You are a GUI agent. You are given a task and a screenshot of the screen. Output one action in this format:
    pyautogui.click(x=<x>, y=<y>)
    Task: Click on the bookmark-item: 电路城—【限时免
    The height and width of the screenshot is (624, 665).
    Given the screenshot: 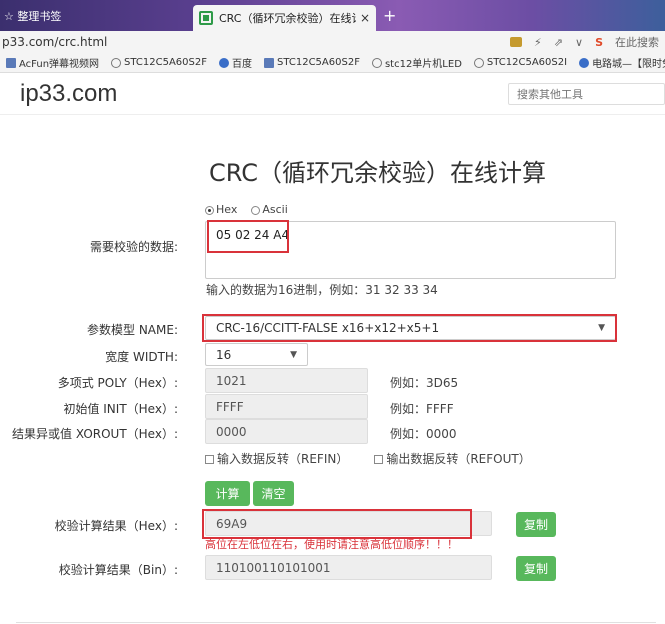 What is the action you would take?
    pyautogui.click(x=622, y=62)
    